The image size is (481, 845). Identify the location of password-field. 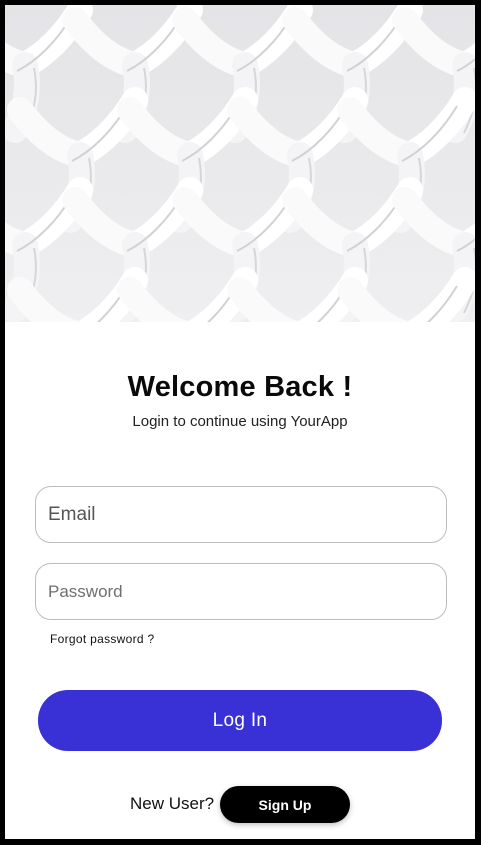
(241, 591).